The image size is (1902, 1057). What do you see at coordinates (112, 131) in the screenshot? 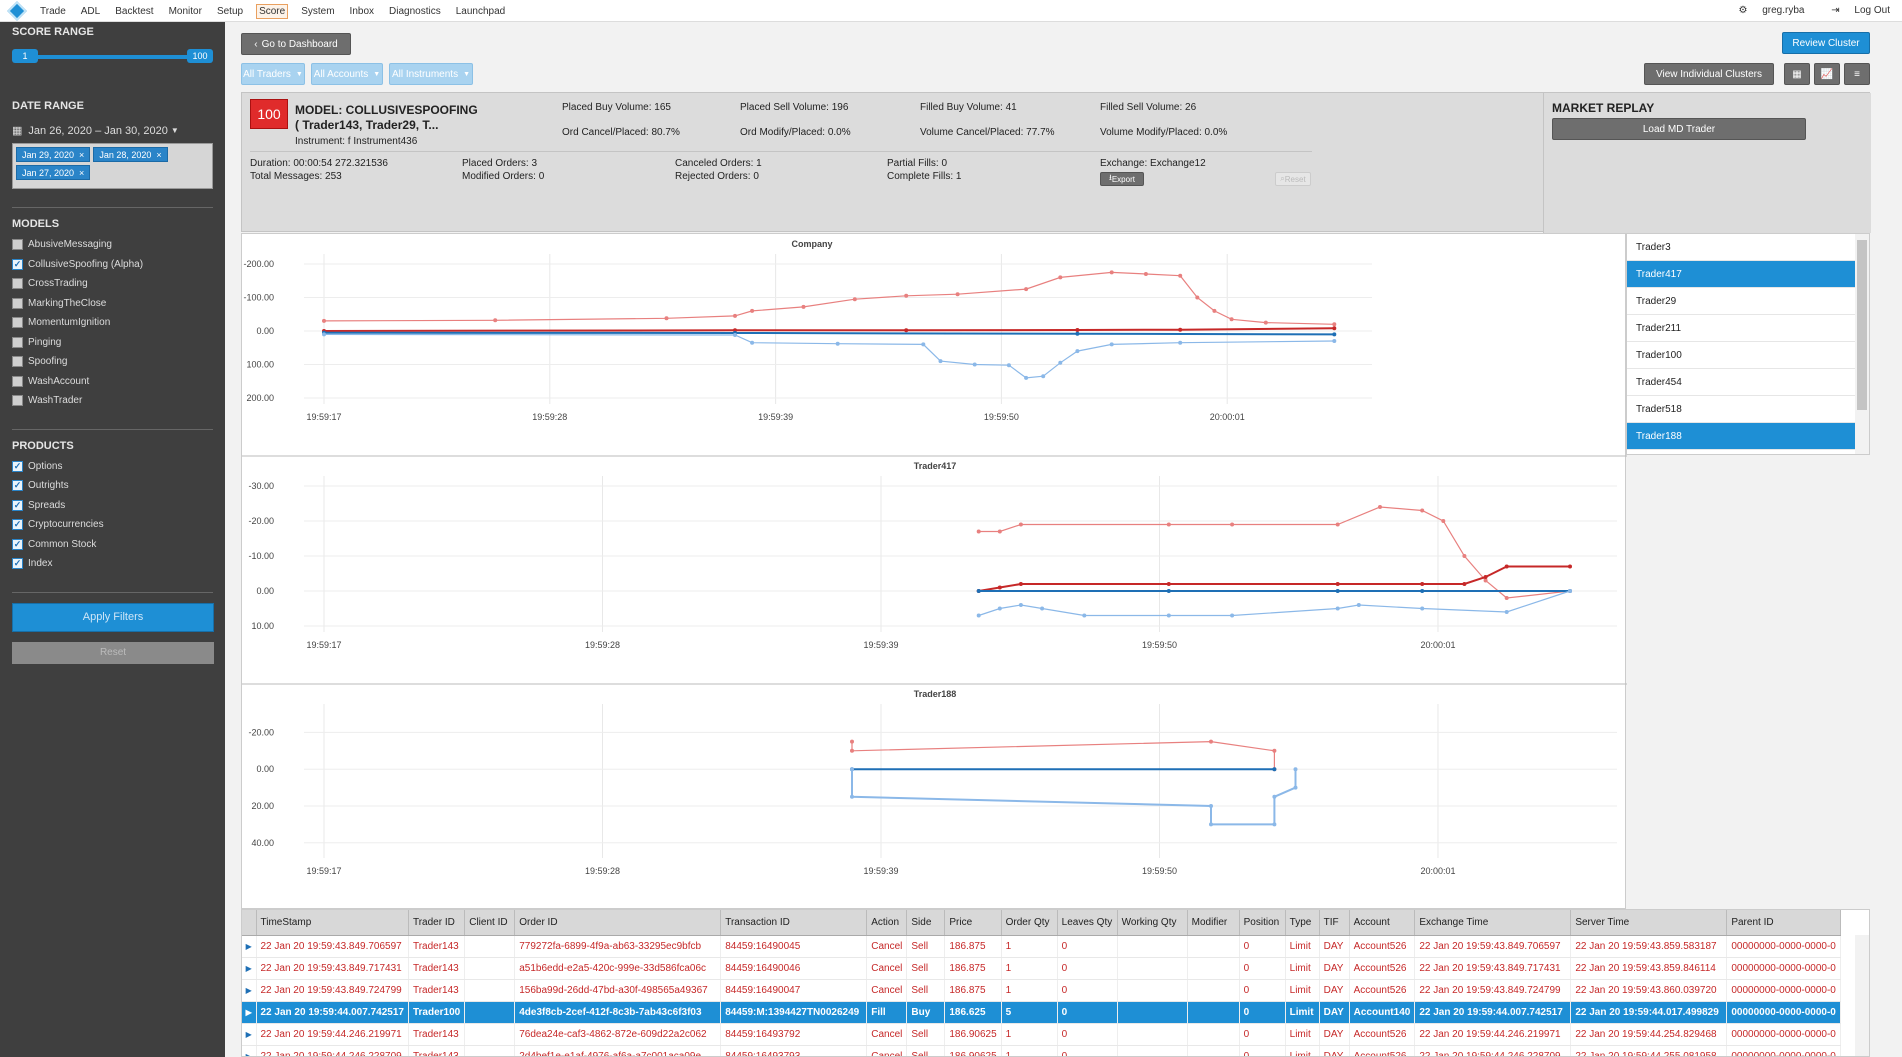
I see `date-range-picker: ▦ Jan 26, 2020 – Jan 30, 2020 ▼` at bounding box center [112, 131].